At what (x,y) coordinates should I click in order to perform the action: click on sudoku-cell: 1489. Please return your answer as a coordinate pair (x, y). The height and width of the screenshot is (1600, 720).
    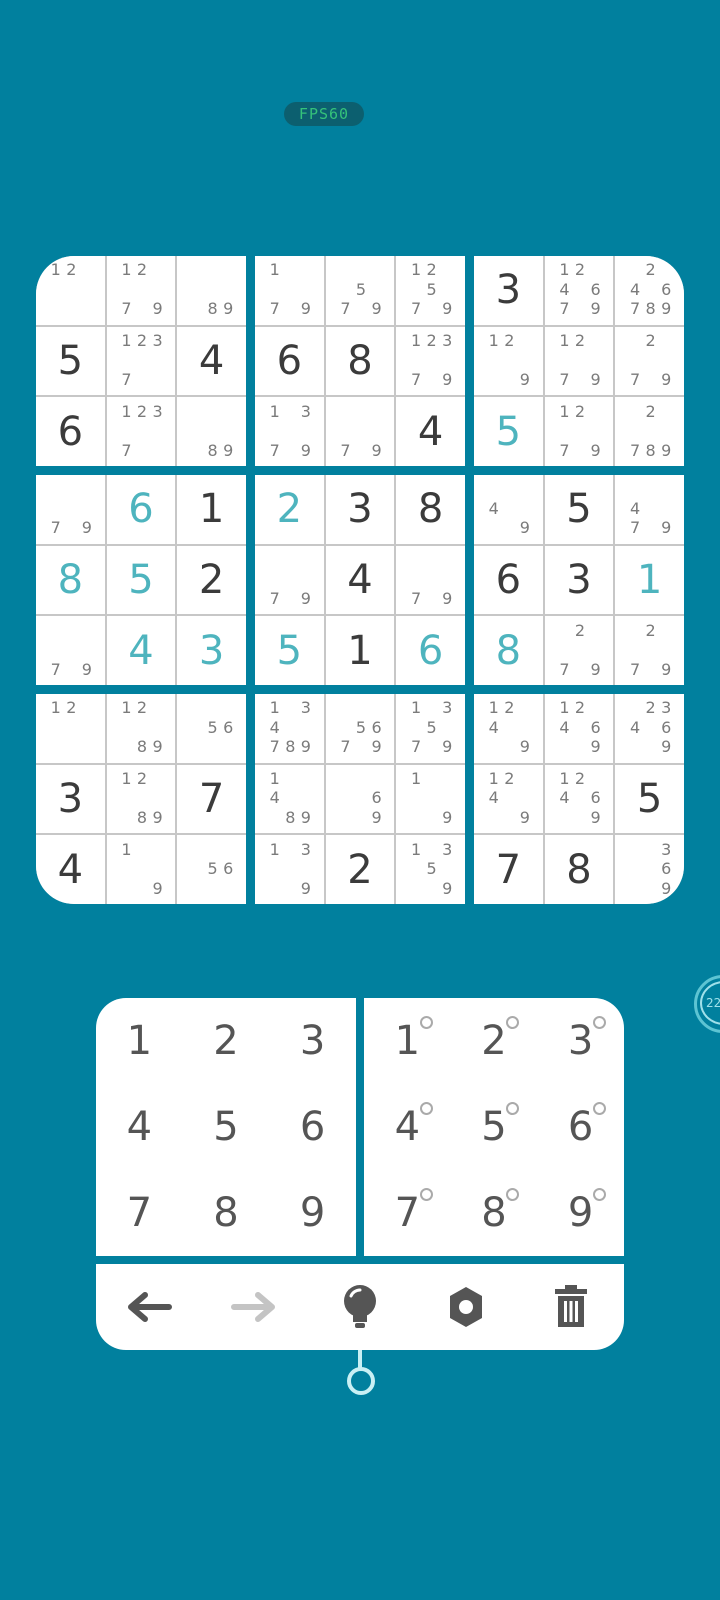
    Looking at the image, I should click on (289, 799).